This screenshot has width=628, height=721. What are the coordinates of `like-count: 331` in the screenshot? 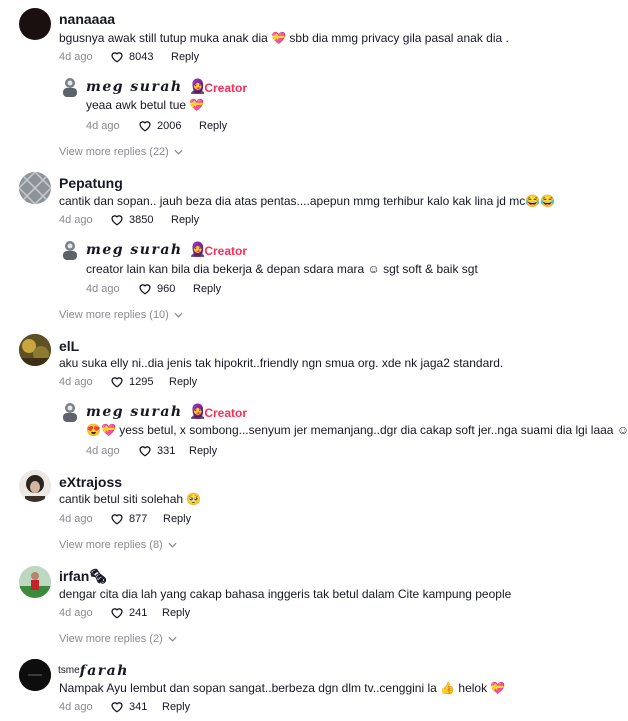 It's located at (166, 450).